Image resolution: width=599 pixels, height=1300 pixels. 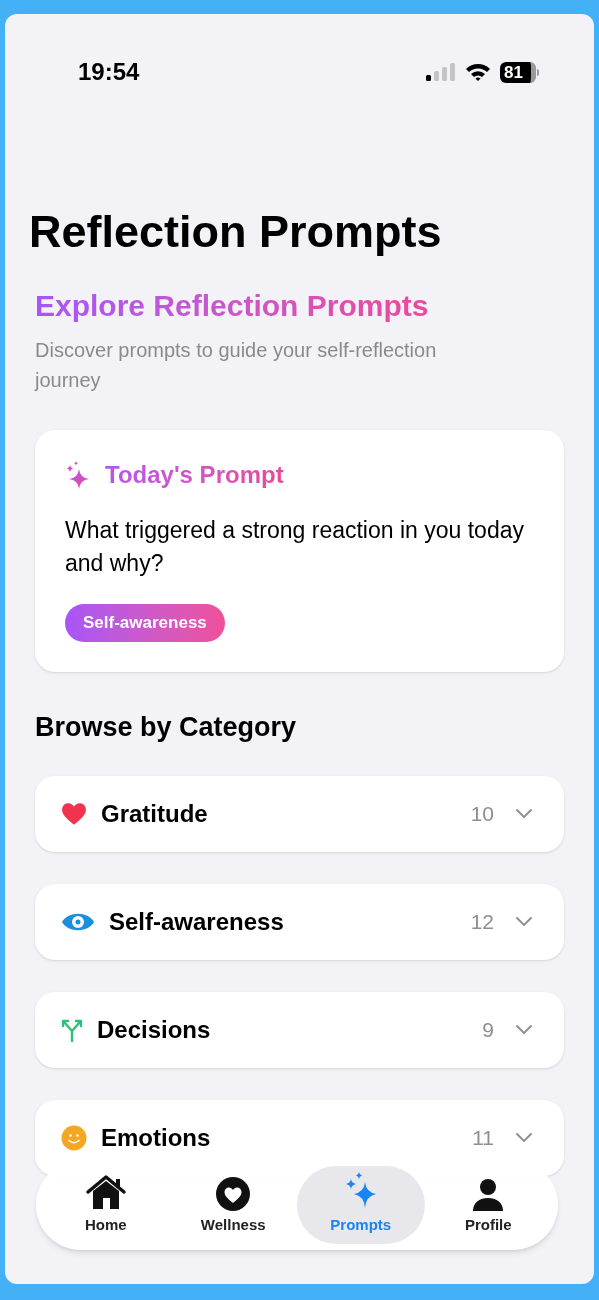 What do you see at coordinates (156, 1138) in the screenshot?
I see `category-name: Emotions` at bounding box center [156, 1138].